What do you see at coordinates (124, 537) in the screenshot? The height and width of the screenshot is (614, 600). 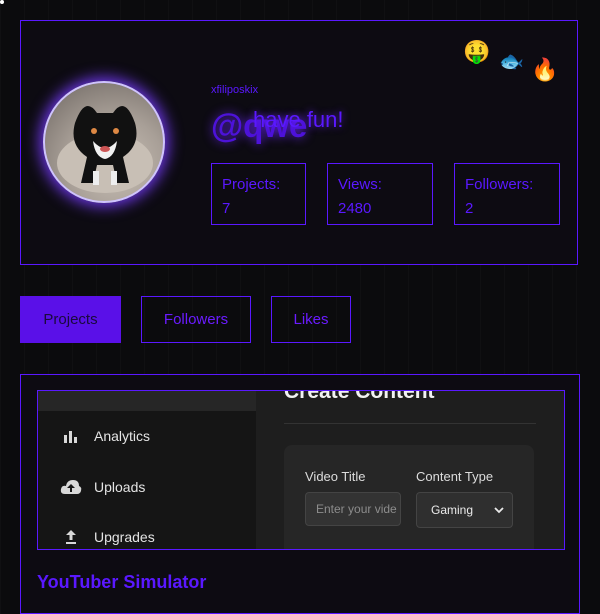 I see `nav-label: Upgrades` at bounding box center [124, 537].